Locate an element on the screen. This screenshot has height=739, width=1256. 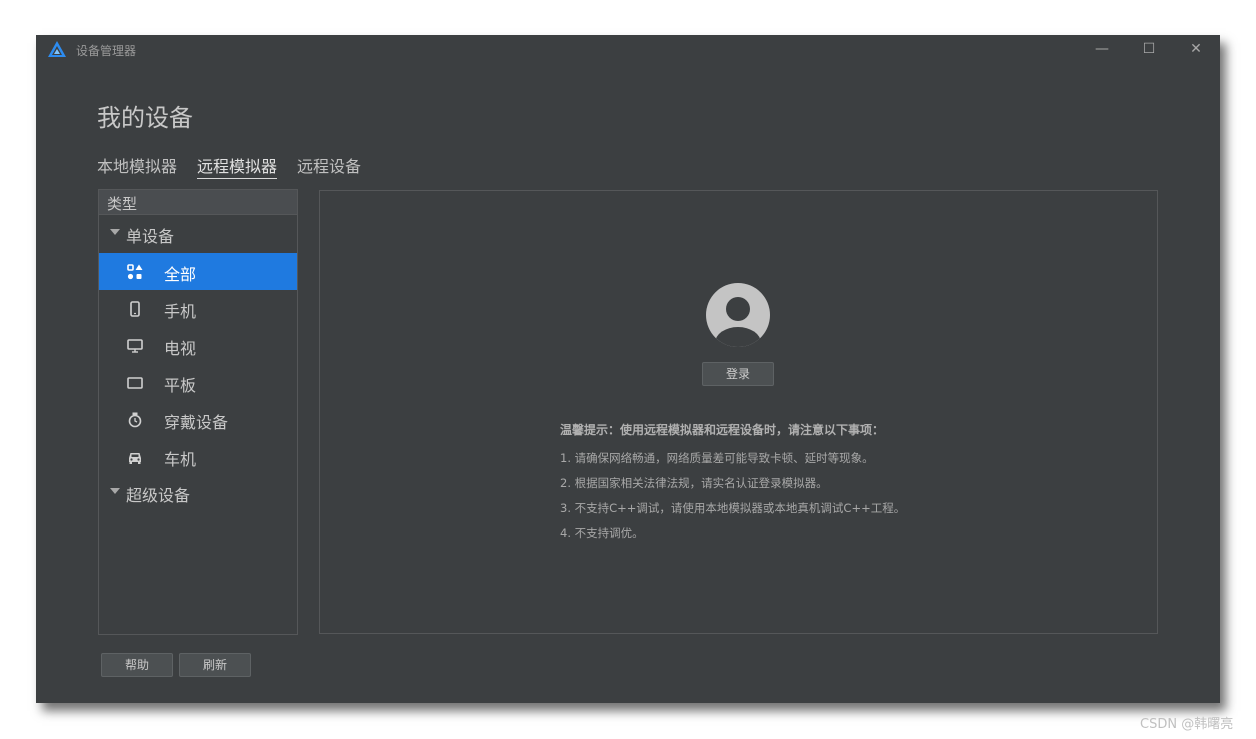
sidebar-item-label: 车机 is located at coordinates (180, 459).